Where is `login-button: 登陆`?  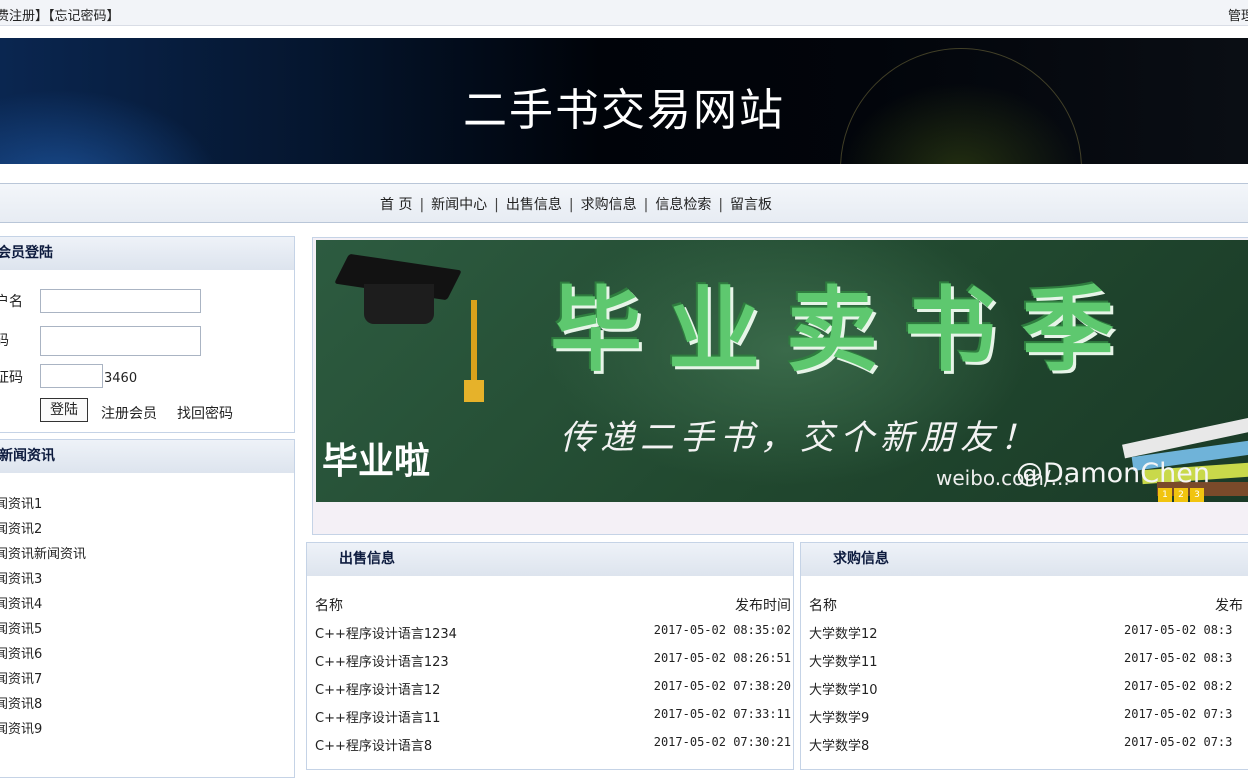 login-button: 登陆 is located at coordinates (64, 410).